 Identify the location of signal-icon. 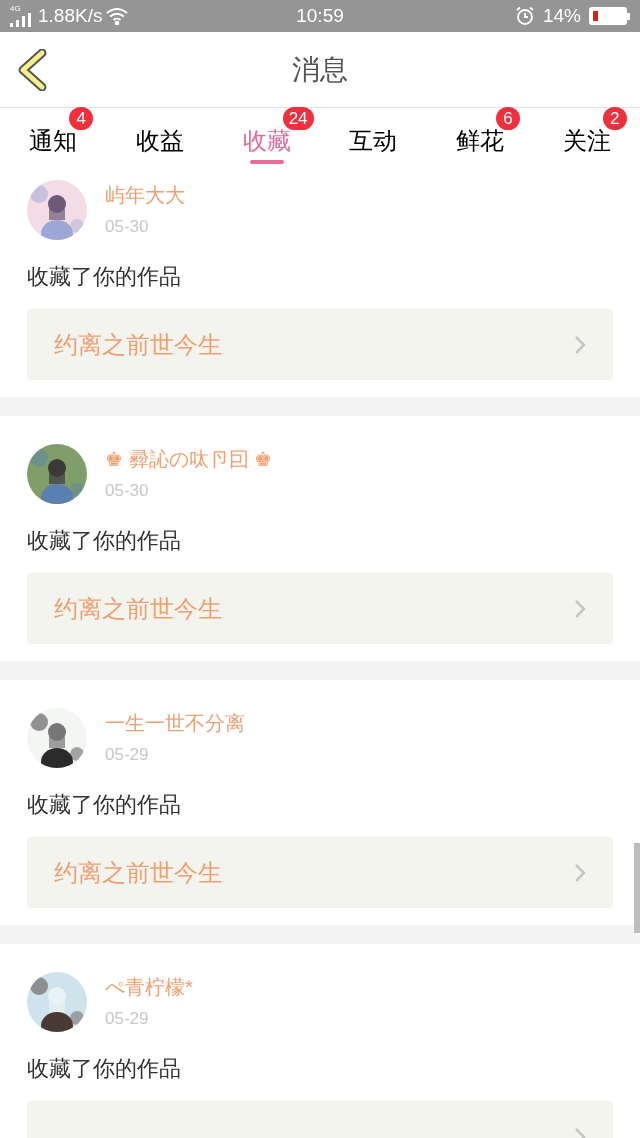
(22, 20).